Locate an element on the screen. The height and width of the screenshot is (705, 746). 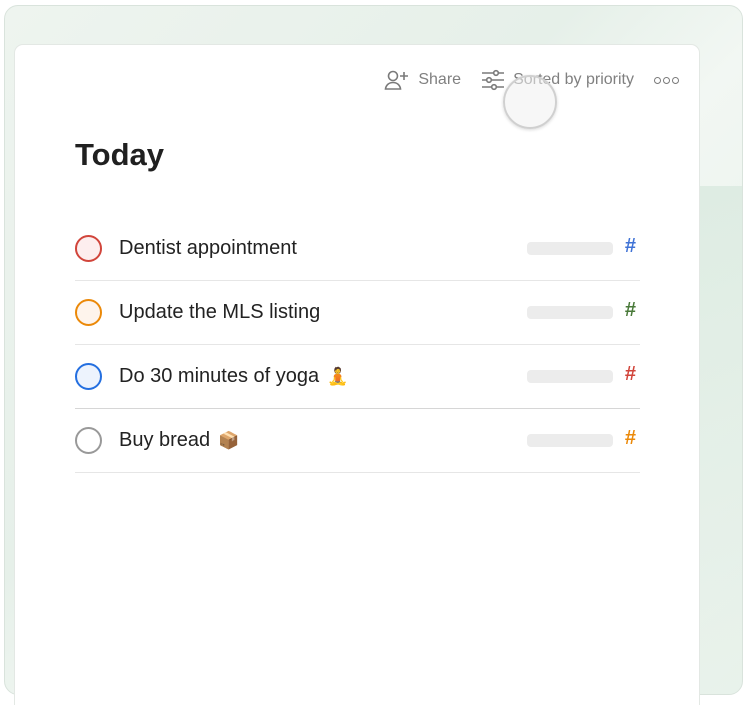
share-label: Share is located at coordinates (440, 79).